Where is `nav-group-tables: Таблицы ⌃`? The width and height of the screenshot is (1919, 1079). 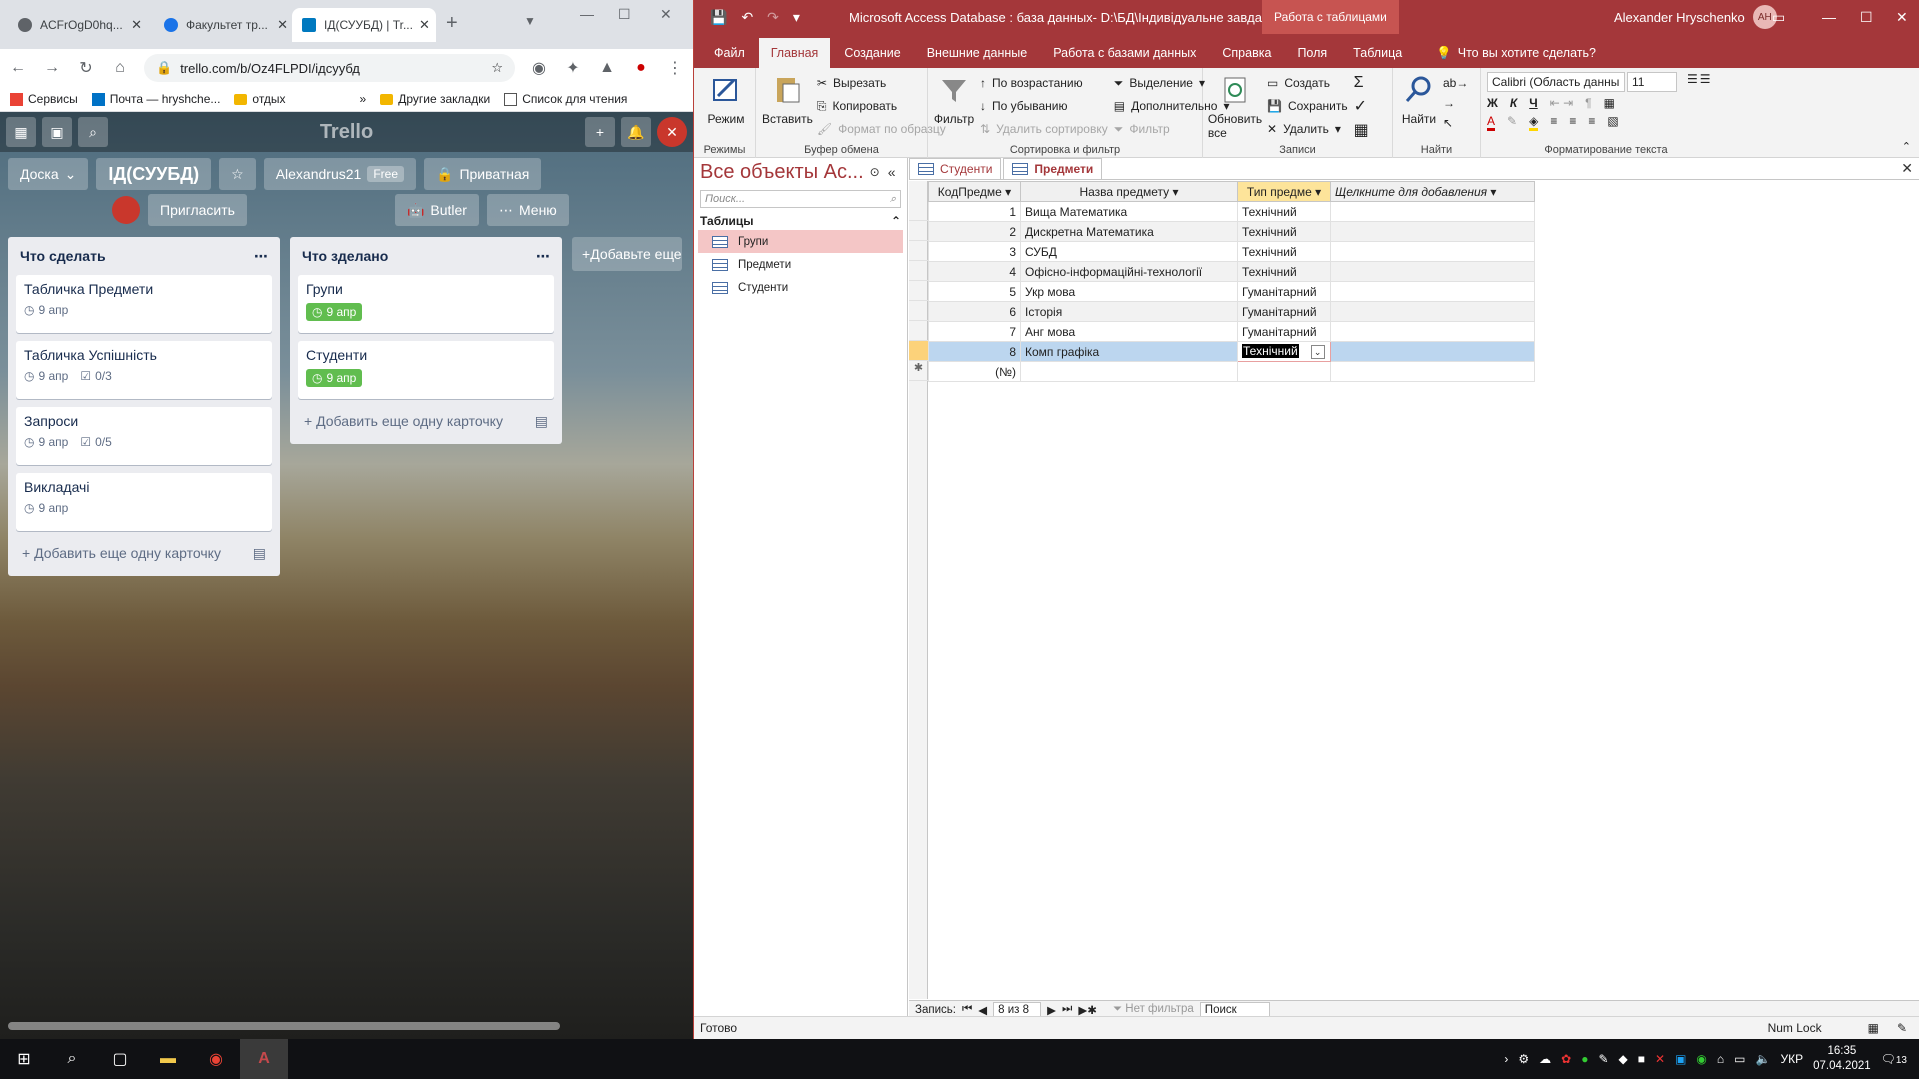
nav-group-tables: Таблицы ⌃ is located at coordinates (800, 221).